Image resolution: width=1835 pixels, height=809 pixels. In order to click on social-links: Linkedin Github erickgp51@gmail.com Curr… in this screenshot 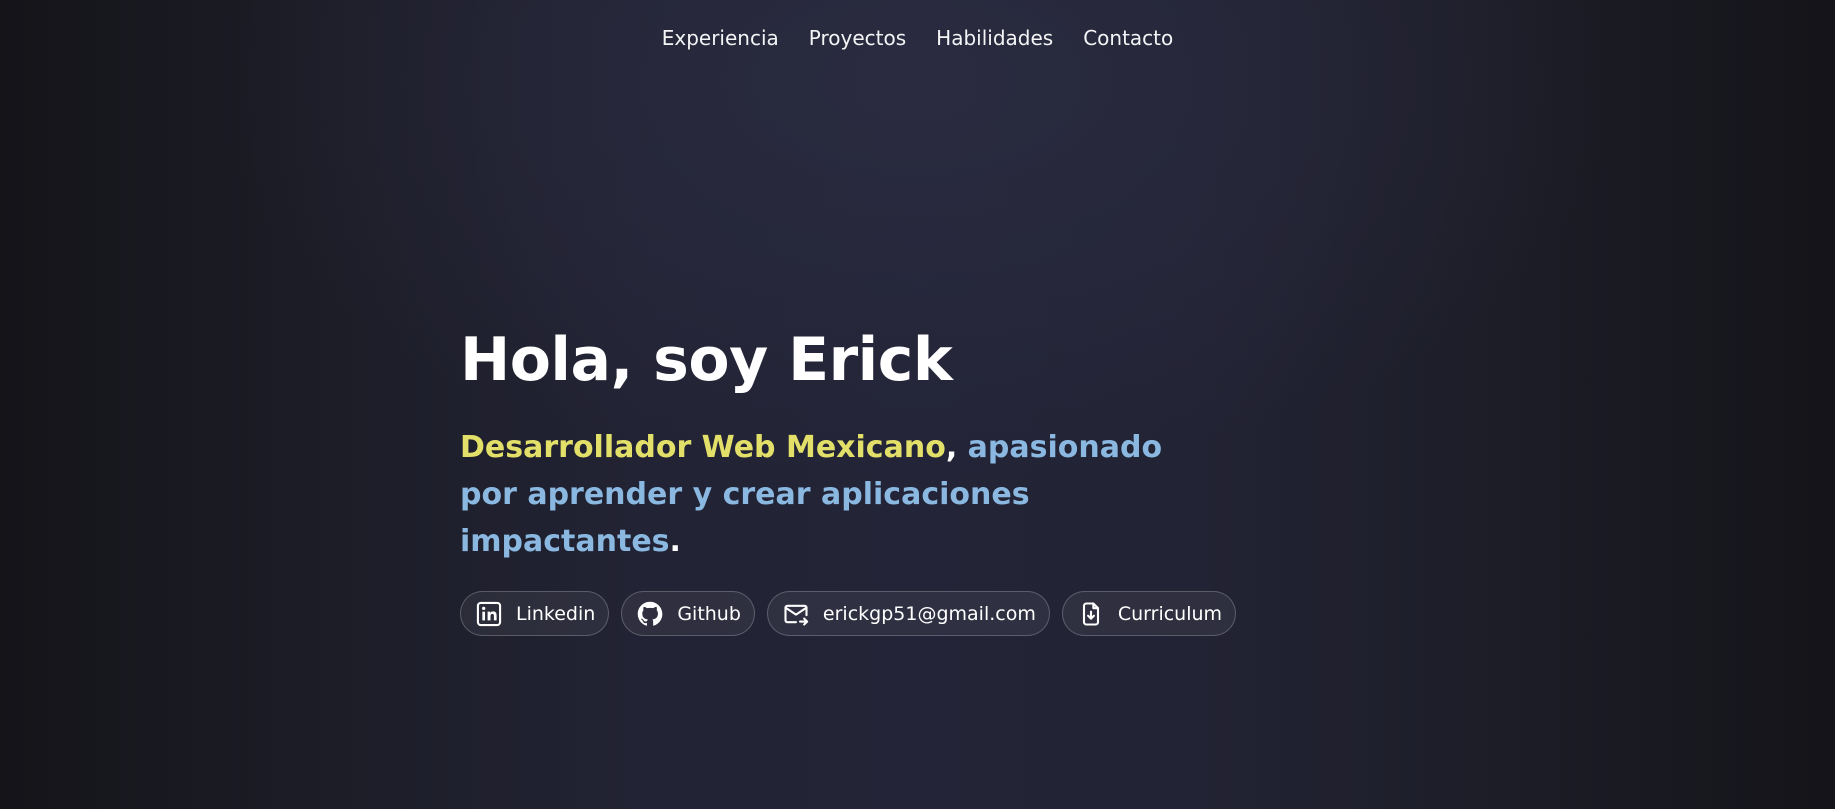, I will do `click(850, 613)`.